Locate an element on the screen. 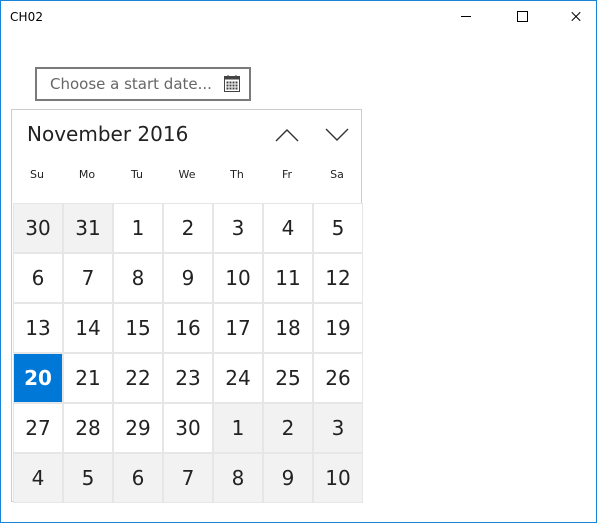 The height and width of the screenshot is (524, 597). calendar-day: 19 is located at coordinates (338, 328).